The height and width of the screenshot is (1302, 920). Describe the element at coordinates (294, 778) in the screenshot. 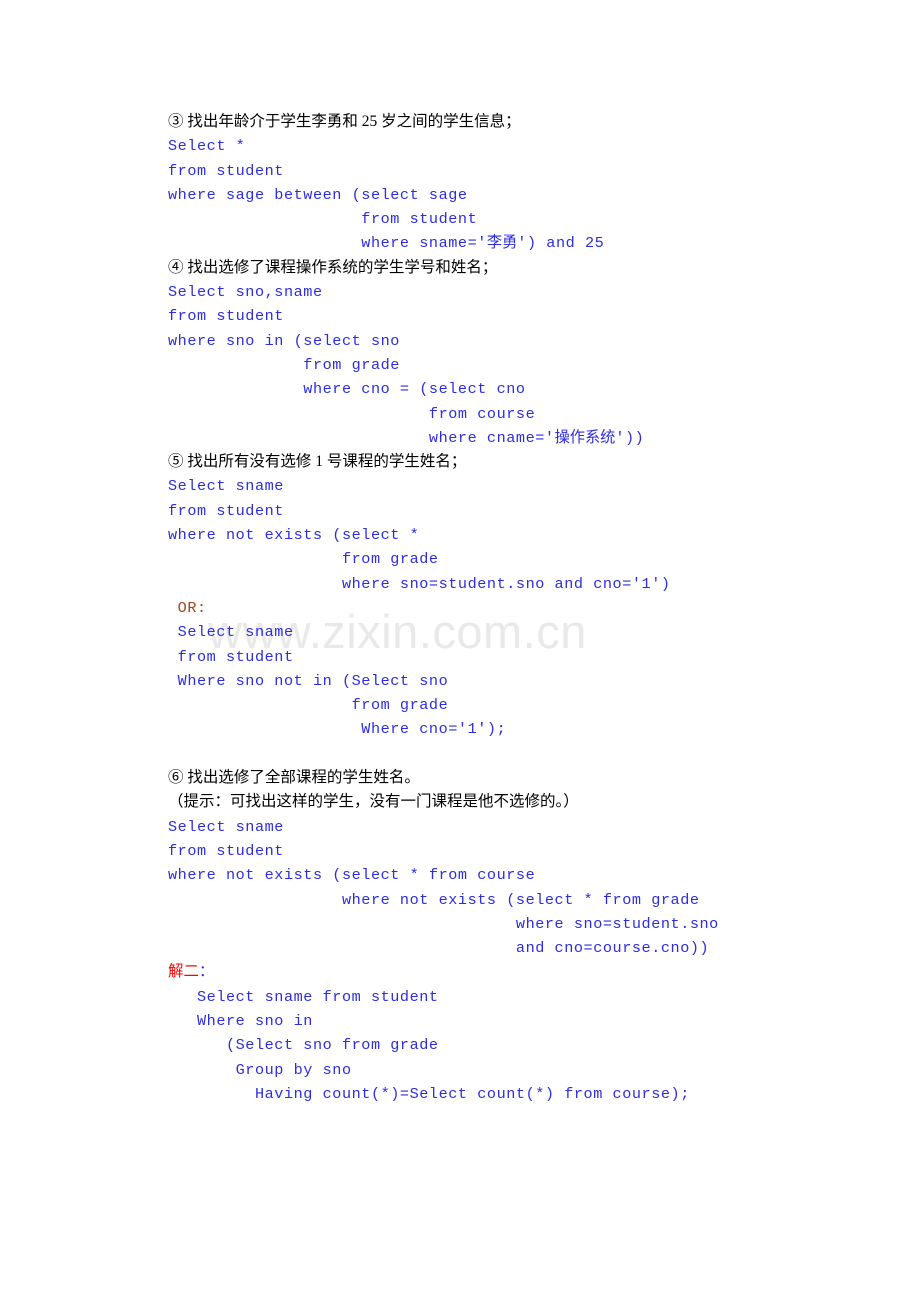

I see `question-6-heading: ⑥ 找出选修了全部课程的学生姓名。` at that location.